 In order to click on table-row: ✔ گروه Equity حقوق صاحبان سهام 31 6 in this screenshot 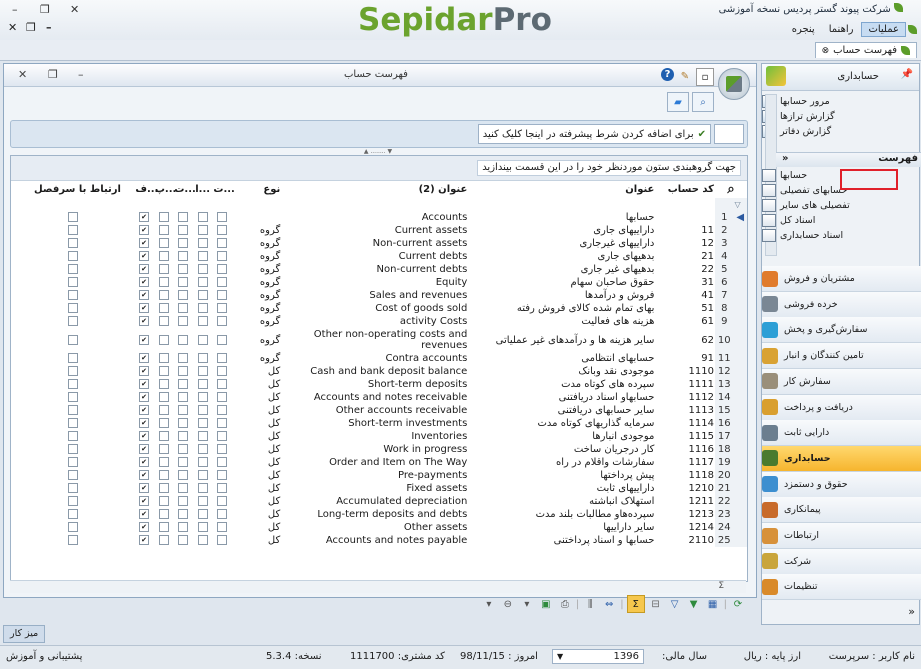, I will do `click(379, 282)`.